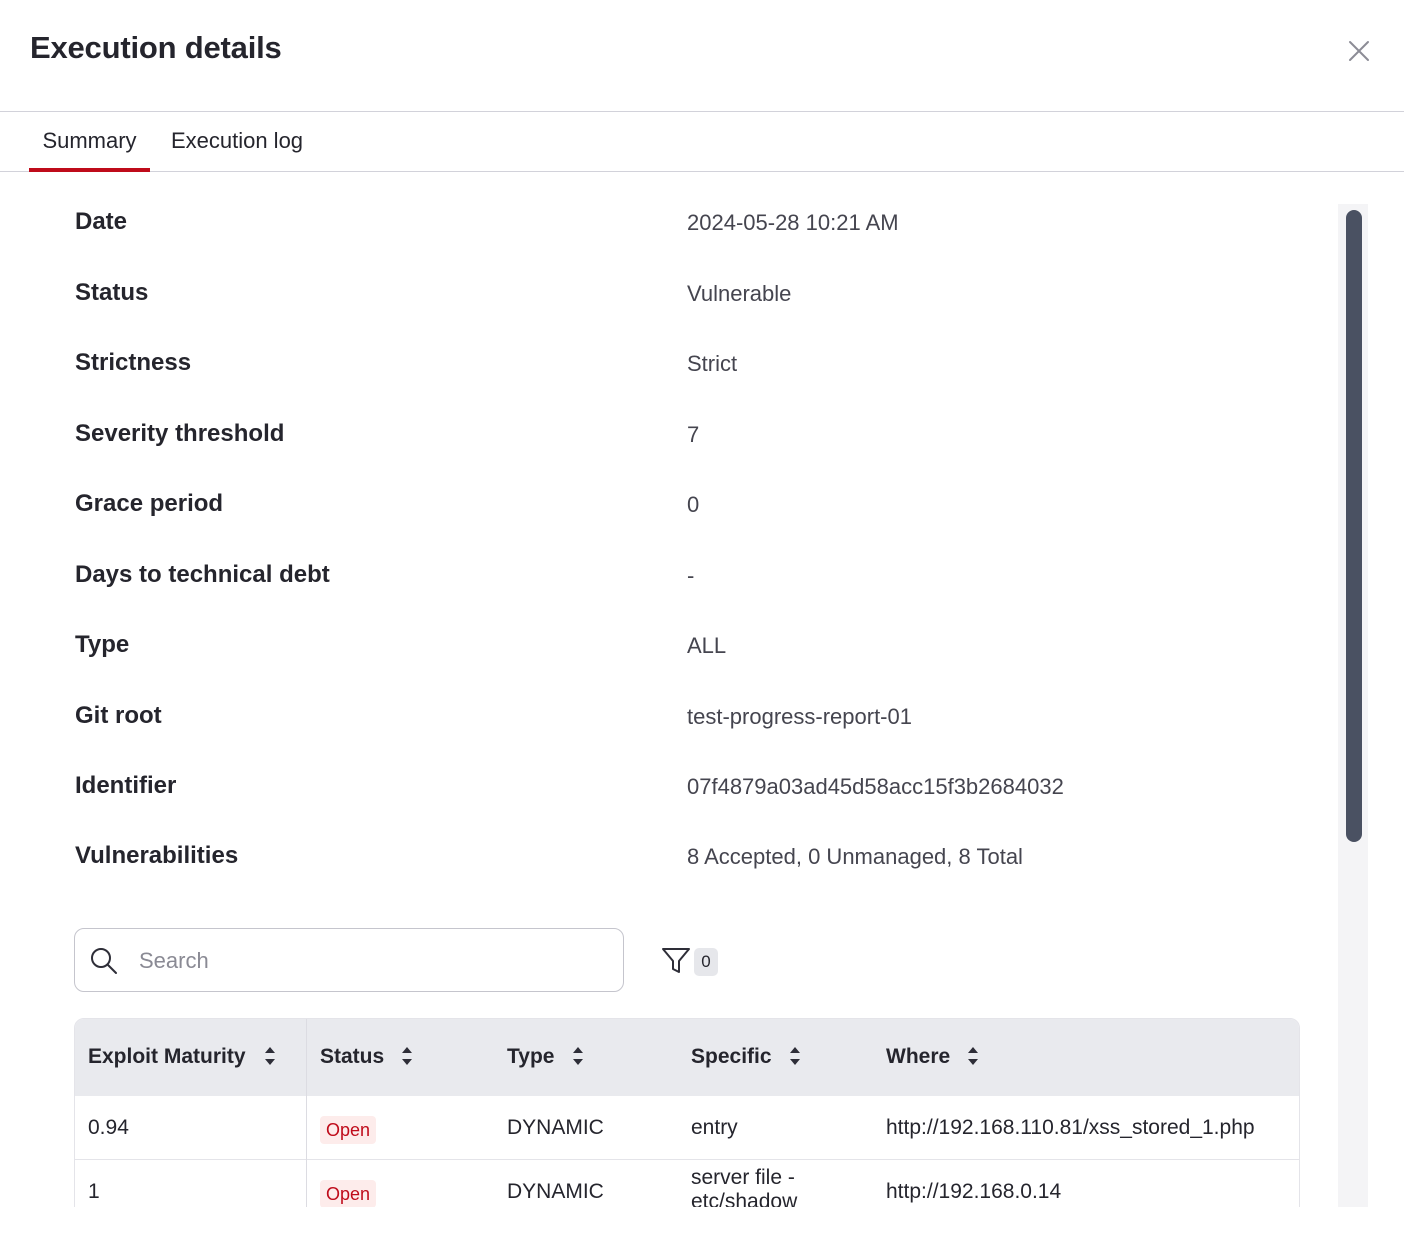 The image size is (1404, 1242). Describe the element at coordinates (707, 645) in the screenshot. I see `detail-value: ALL` at that location.